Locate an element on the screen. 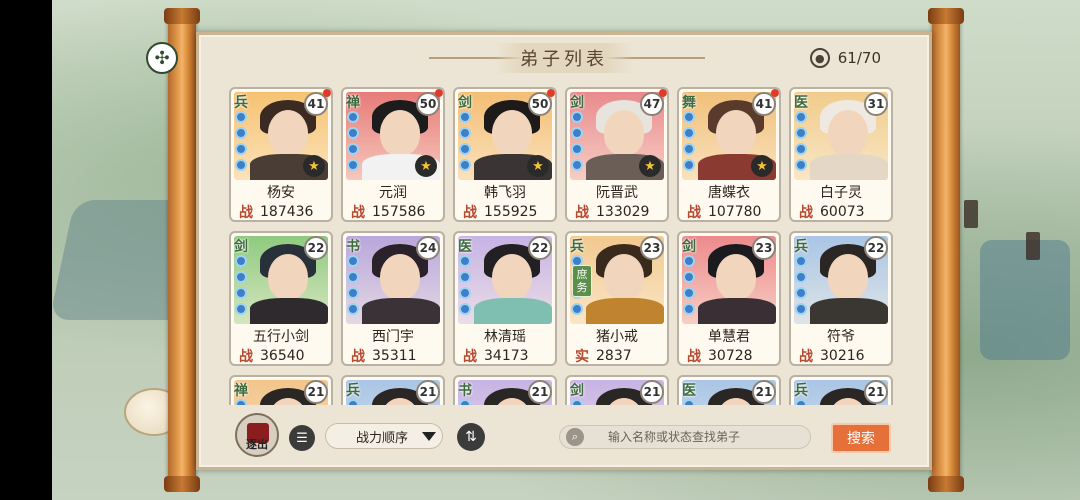 The image size is (1080, 500). disciple-card: 禅 50 ★ 元润 战 157586 is located at coordinates (393, 154).